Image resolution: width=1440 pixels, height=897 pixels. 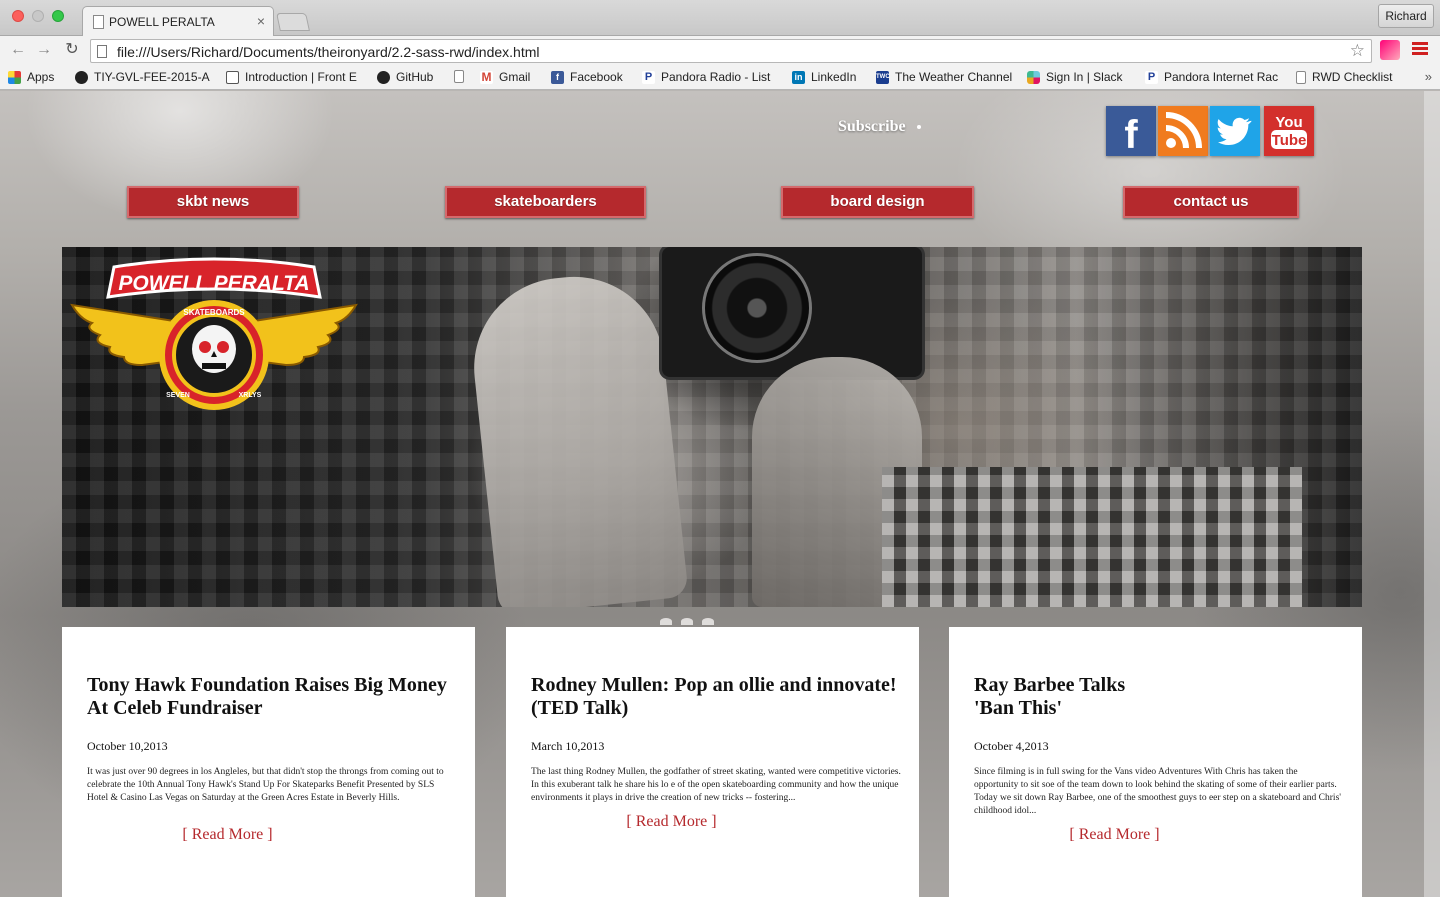 What do you see at coordinates (250, 395) in the screenshot?
I see `svg-text: XRLYS` at bounding box center [250, 395].